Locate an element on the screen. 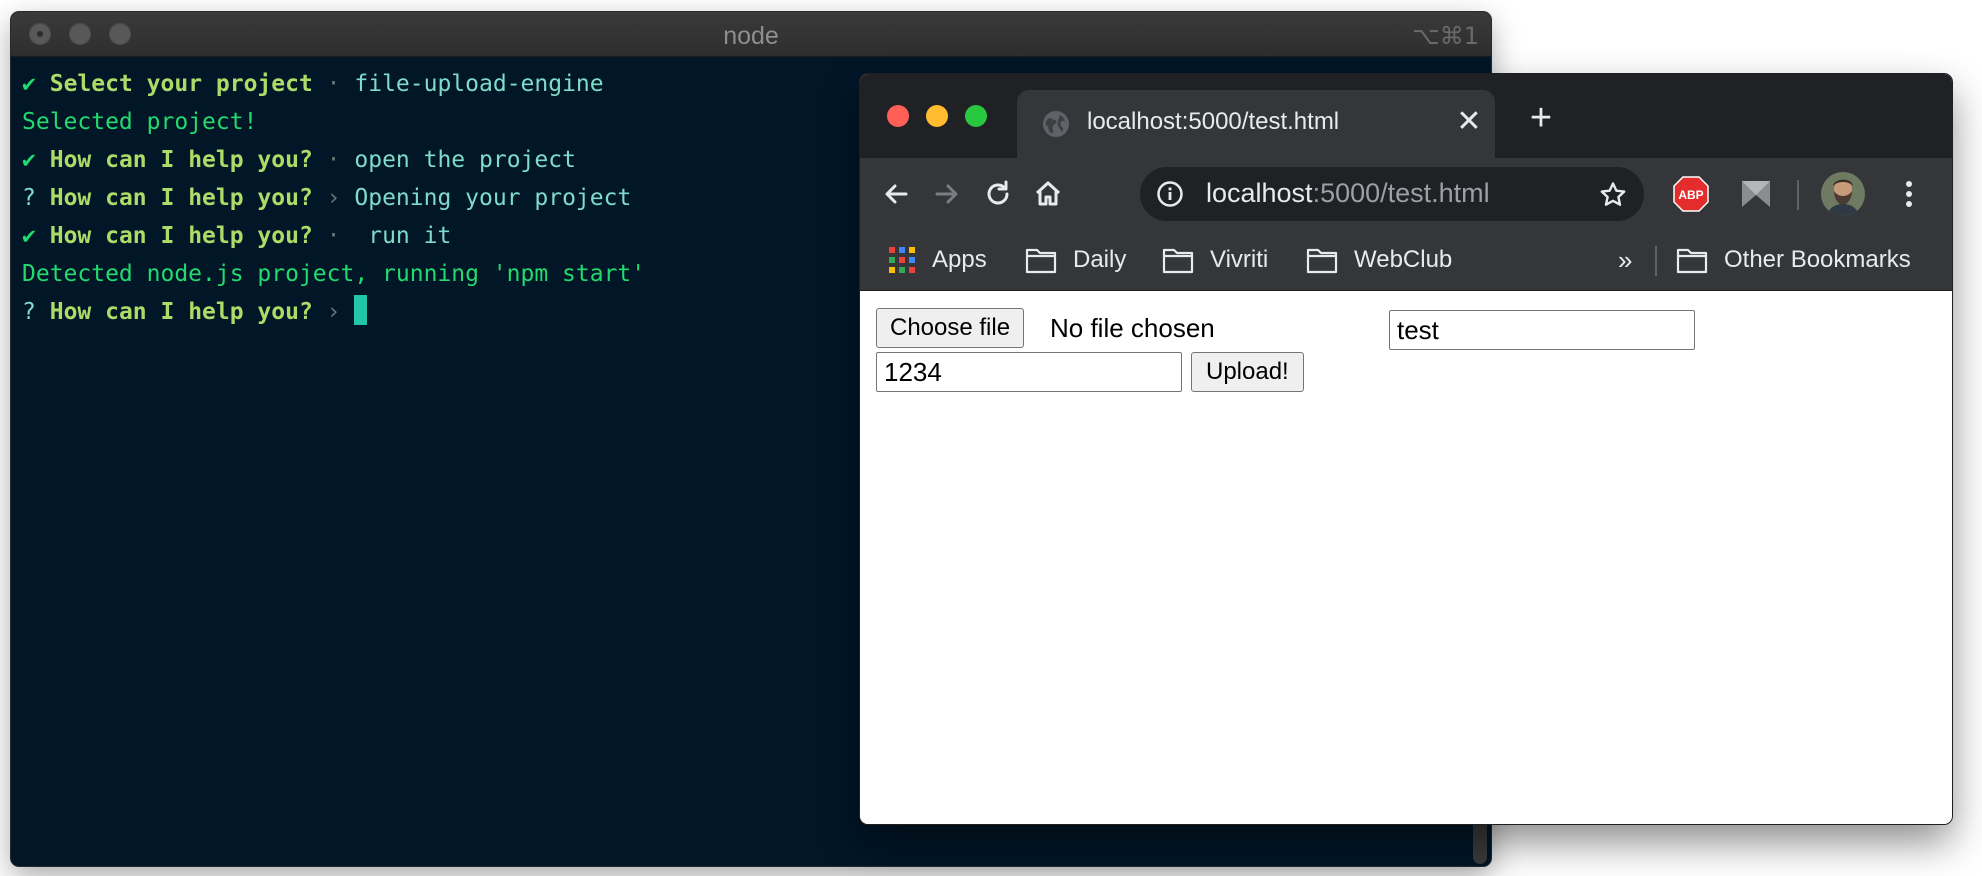 The height and width of the screenshot is (876, 1982). output-text: Selected project! is located at coordinates (140, 122).